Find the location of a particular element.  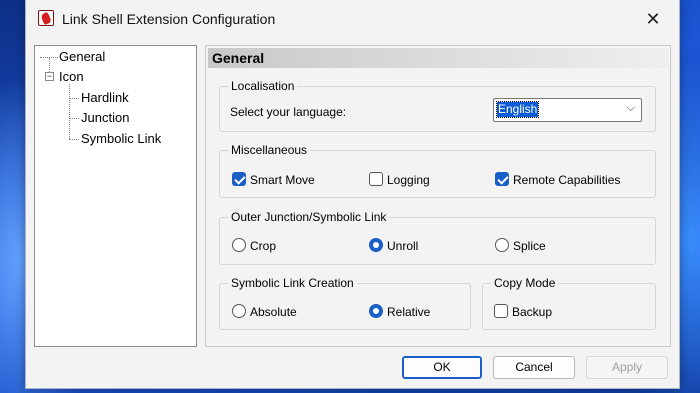

chevron-down-icon: ⌵ is located at coordinates (630, 108).